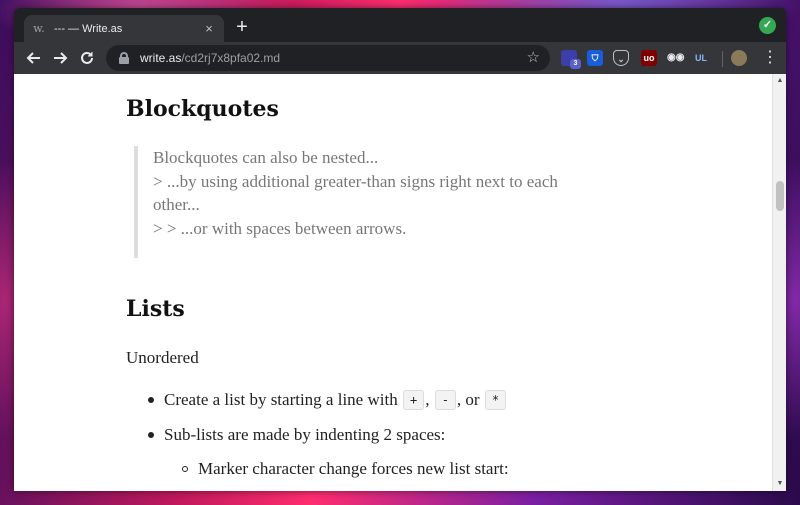  Describe the element at coordinates (39, 28) in the screenshot. I see `favicon-icon: w.` at that location.